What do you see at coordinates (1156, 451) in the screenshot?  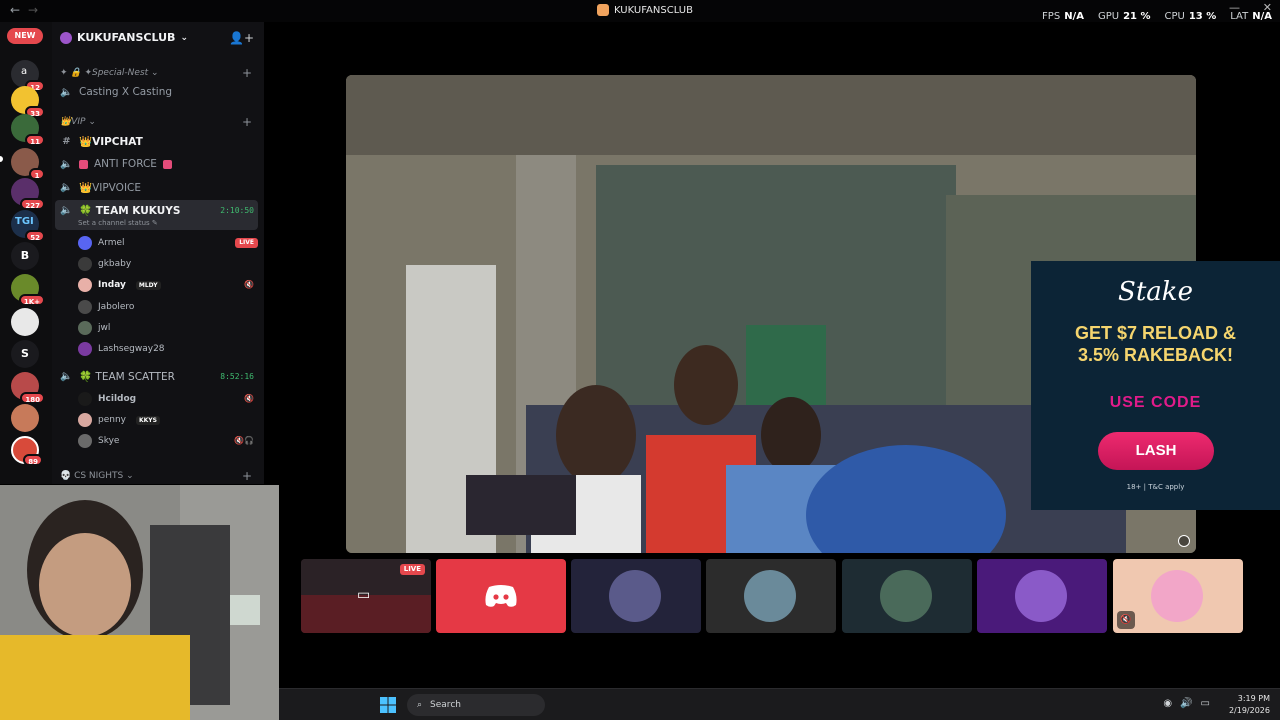 I see `ad-code-button: LASH` at bounding box center [1156, 451].